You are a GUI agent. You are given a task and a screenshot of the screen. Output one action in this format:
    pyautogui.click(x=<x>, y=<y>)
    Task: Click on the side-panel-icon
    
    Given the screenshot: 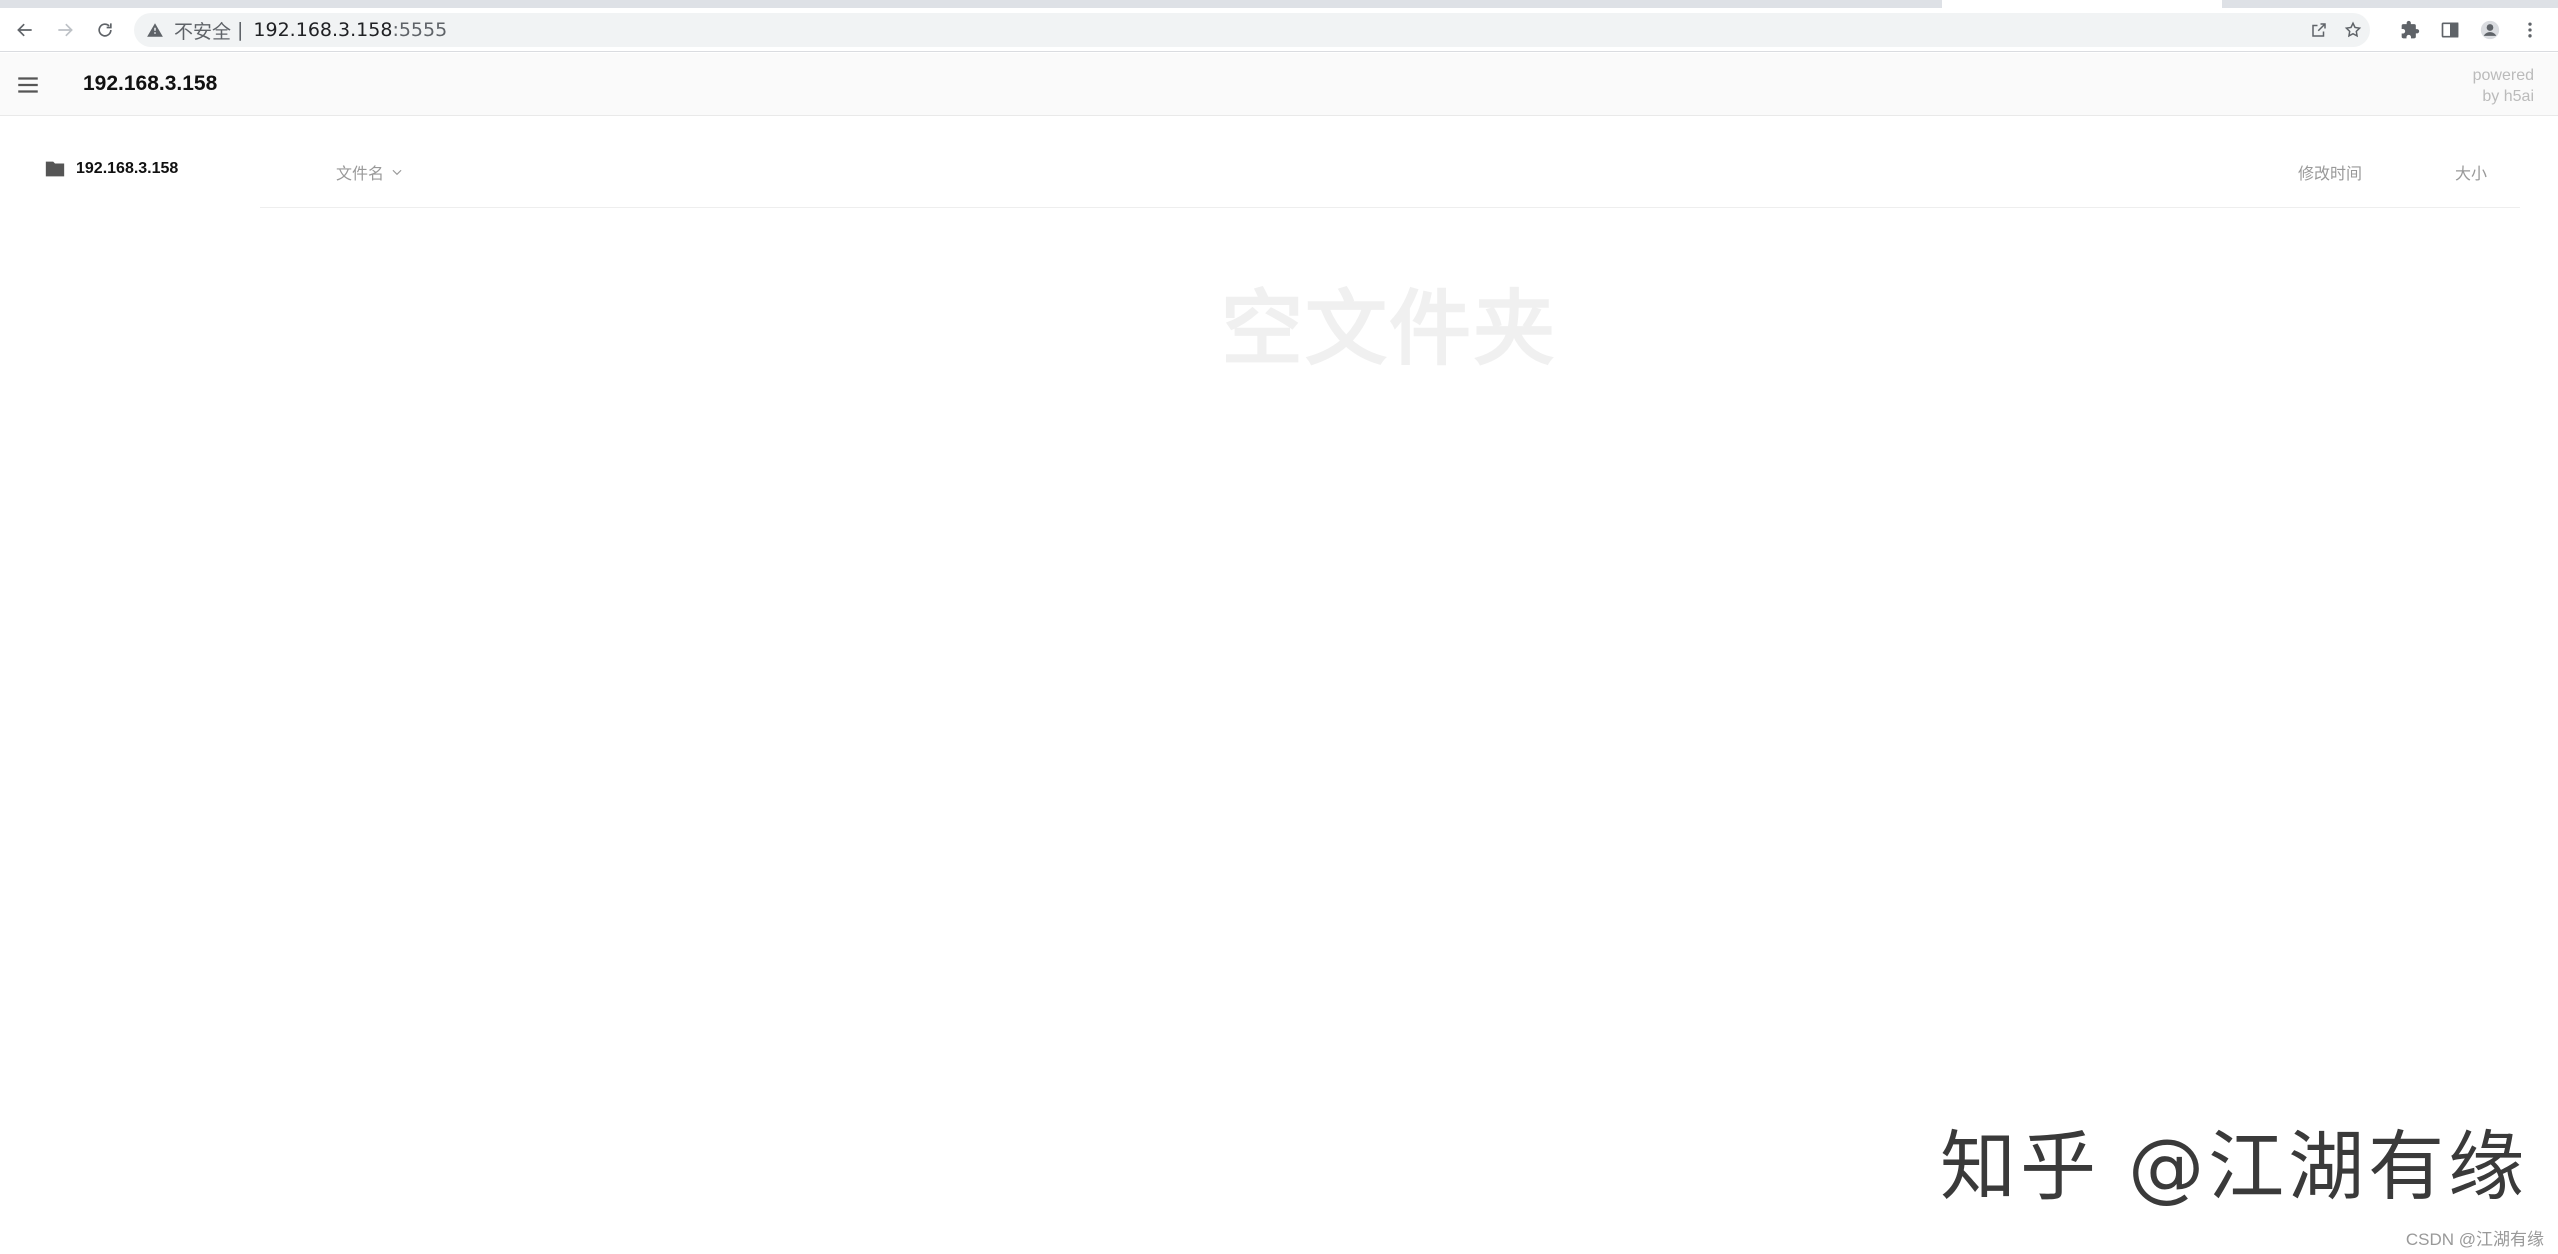 What is the action you would take?
    pyautogui.click(x=2450, y=30)
    